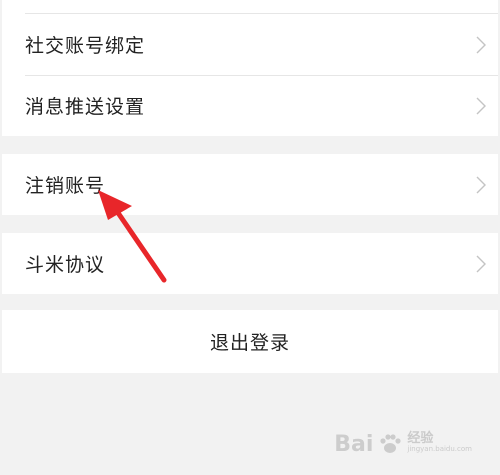 The width and height of the screenshot is (500, 475). What do you see at coordinates (85, 46) in the screenshot?
I see `settings-item-label: 社交账号绑定` at bounding box center [85, 46].